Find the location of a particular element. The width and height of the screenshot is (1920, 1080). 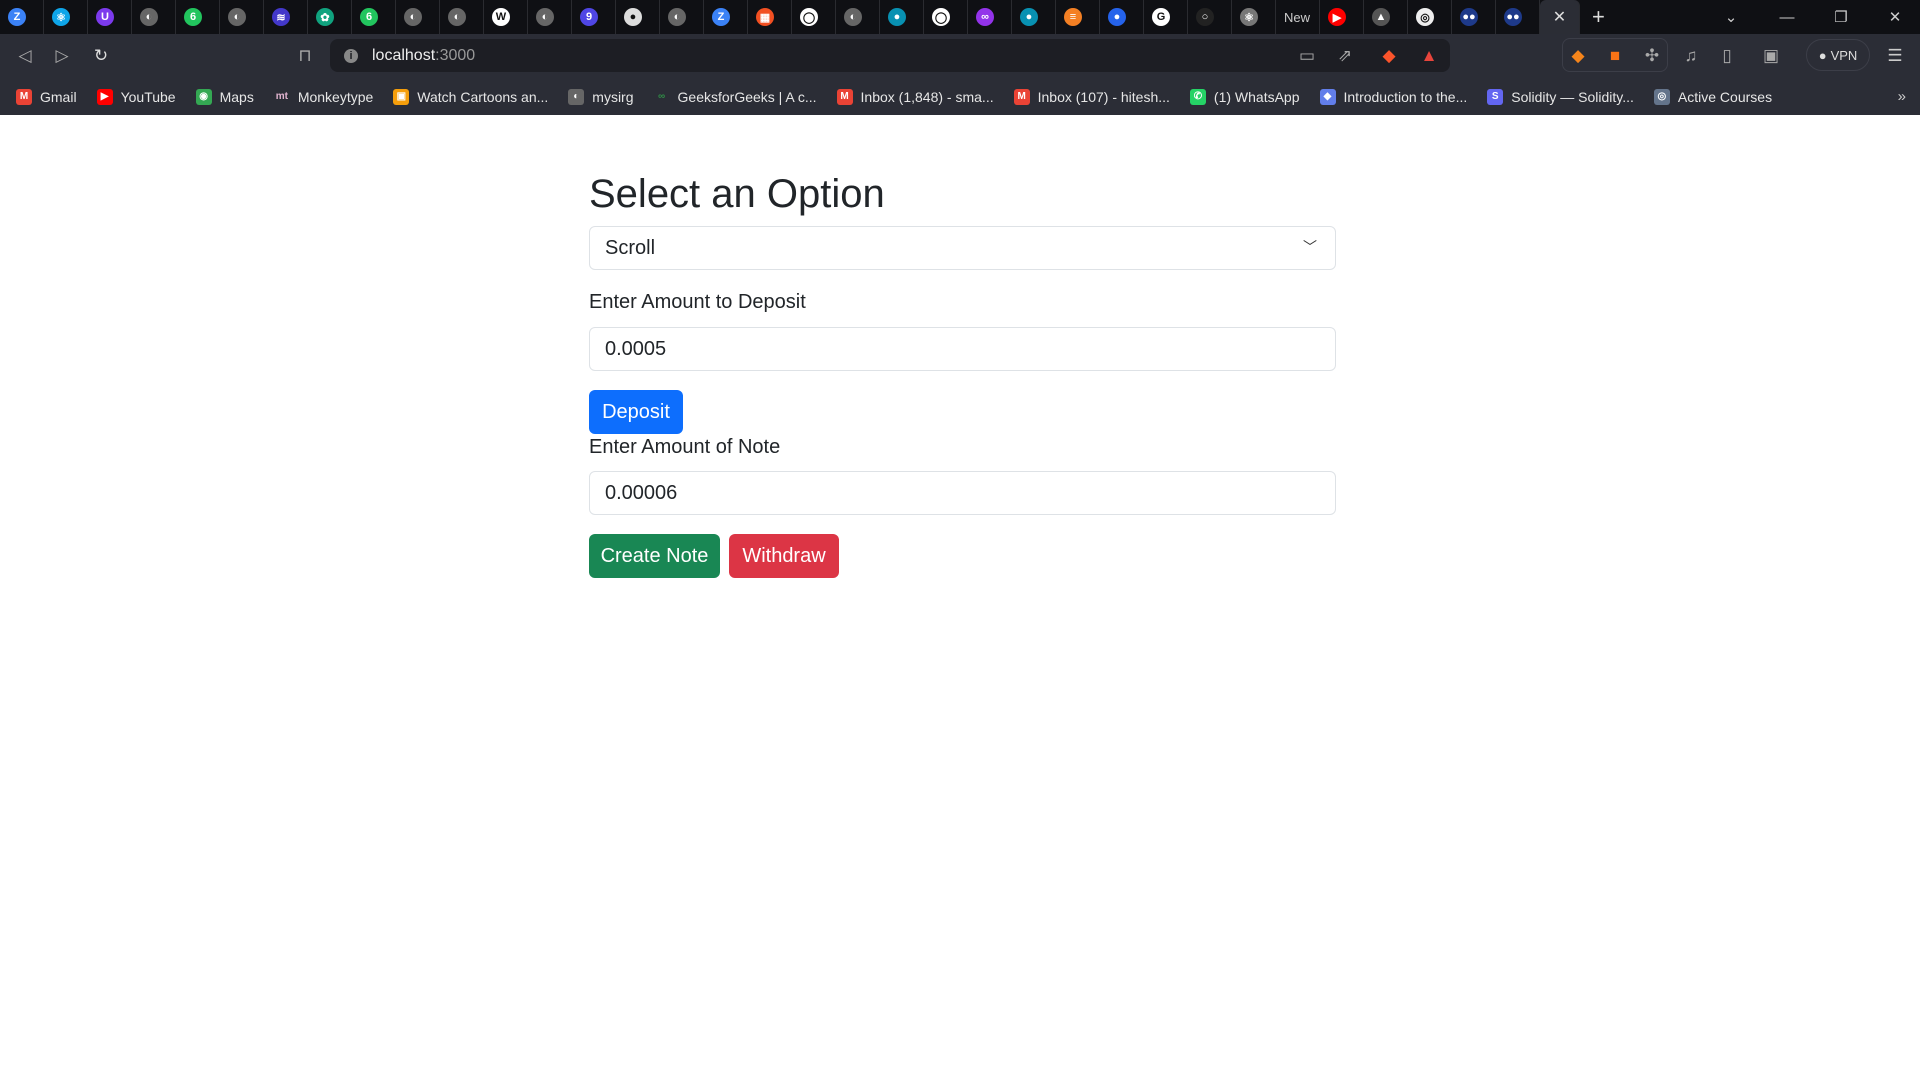

bookmark-icon: ⊓ is located at coordinates (305, 56).